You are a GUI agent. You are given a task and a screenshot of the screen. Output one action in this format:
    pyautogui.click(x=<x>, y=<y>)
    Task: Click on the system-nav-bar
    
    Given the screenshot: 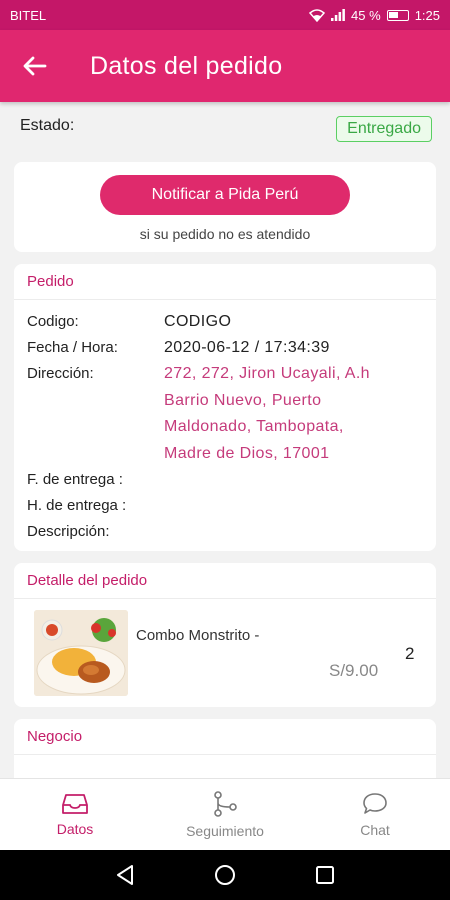 What is the action you would take?
    pyautogui.click(x=225, y=875)
    